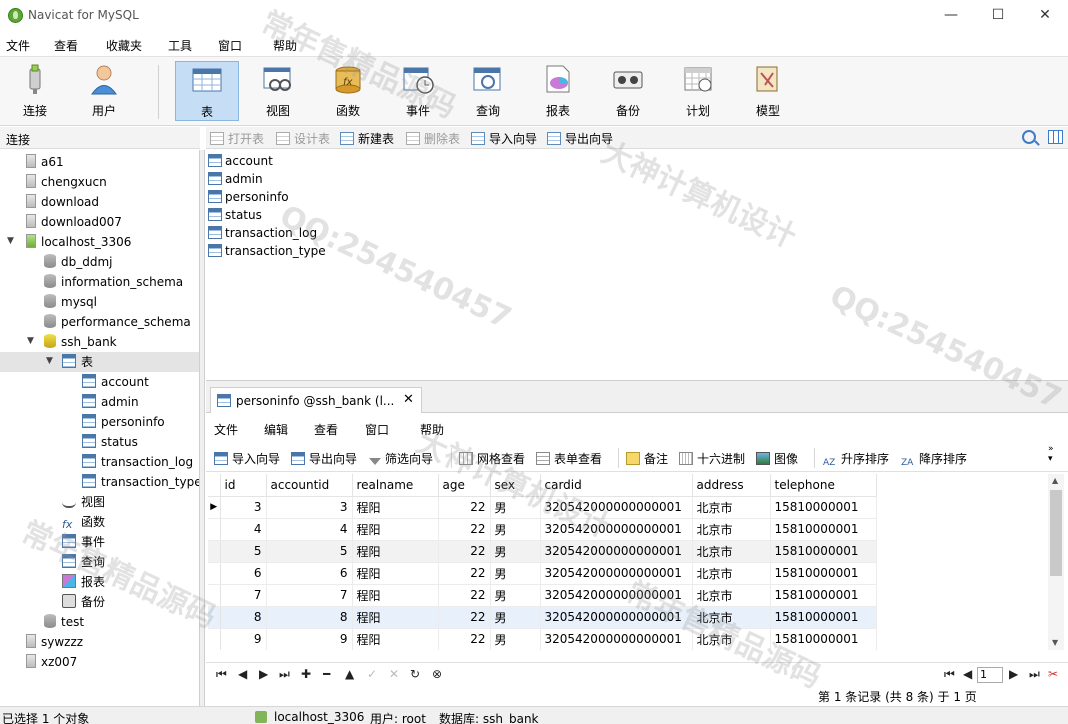 This screenshot has height=724, width=1068. Describe the element at coordinates (66, 45) in the screenshot. I see `menu-view: 查看` at that location.